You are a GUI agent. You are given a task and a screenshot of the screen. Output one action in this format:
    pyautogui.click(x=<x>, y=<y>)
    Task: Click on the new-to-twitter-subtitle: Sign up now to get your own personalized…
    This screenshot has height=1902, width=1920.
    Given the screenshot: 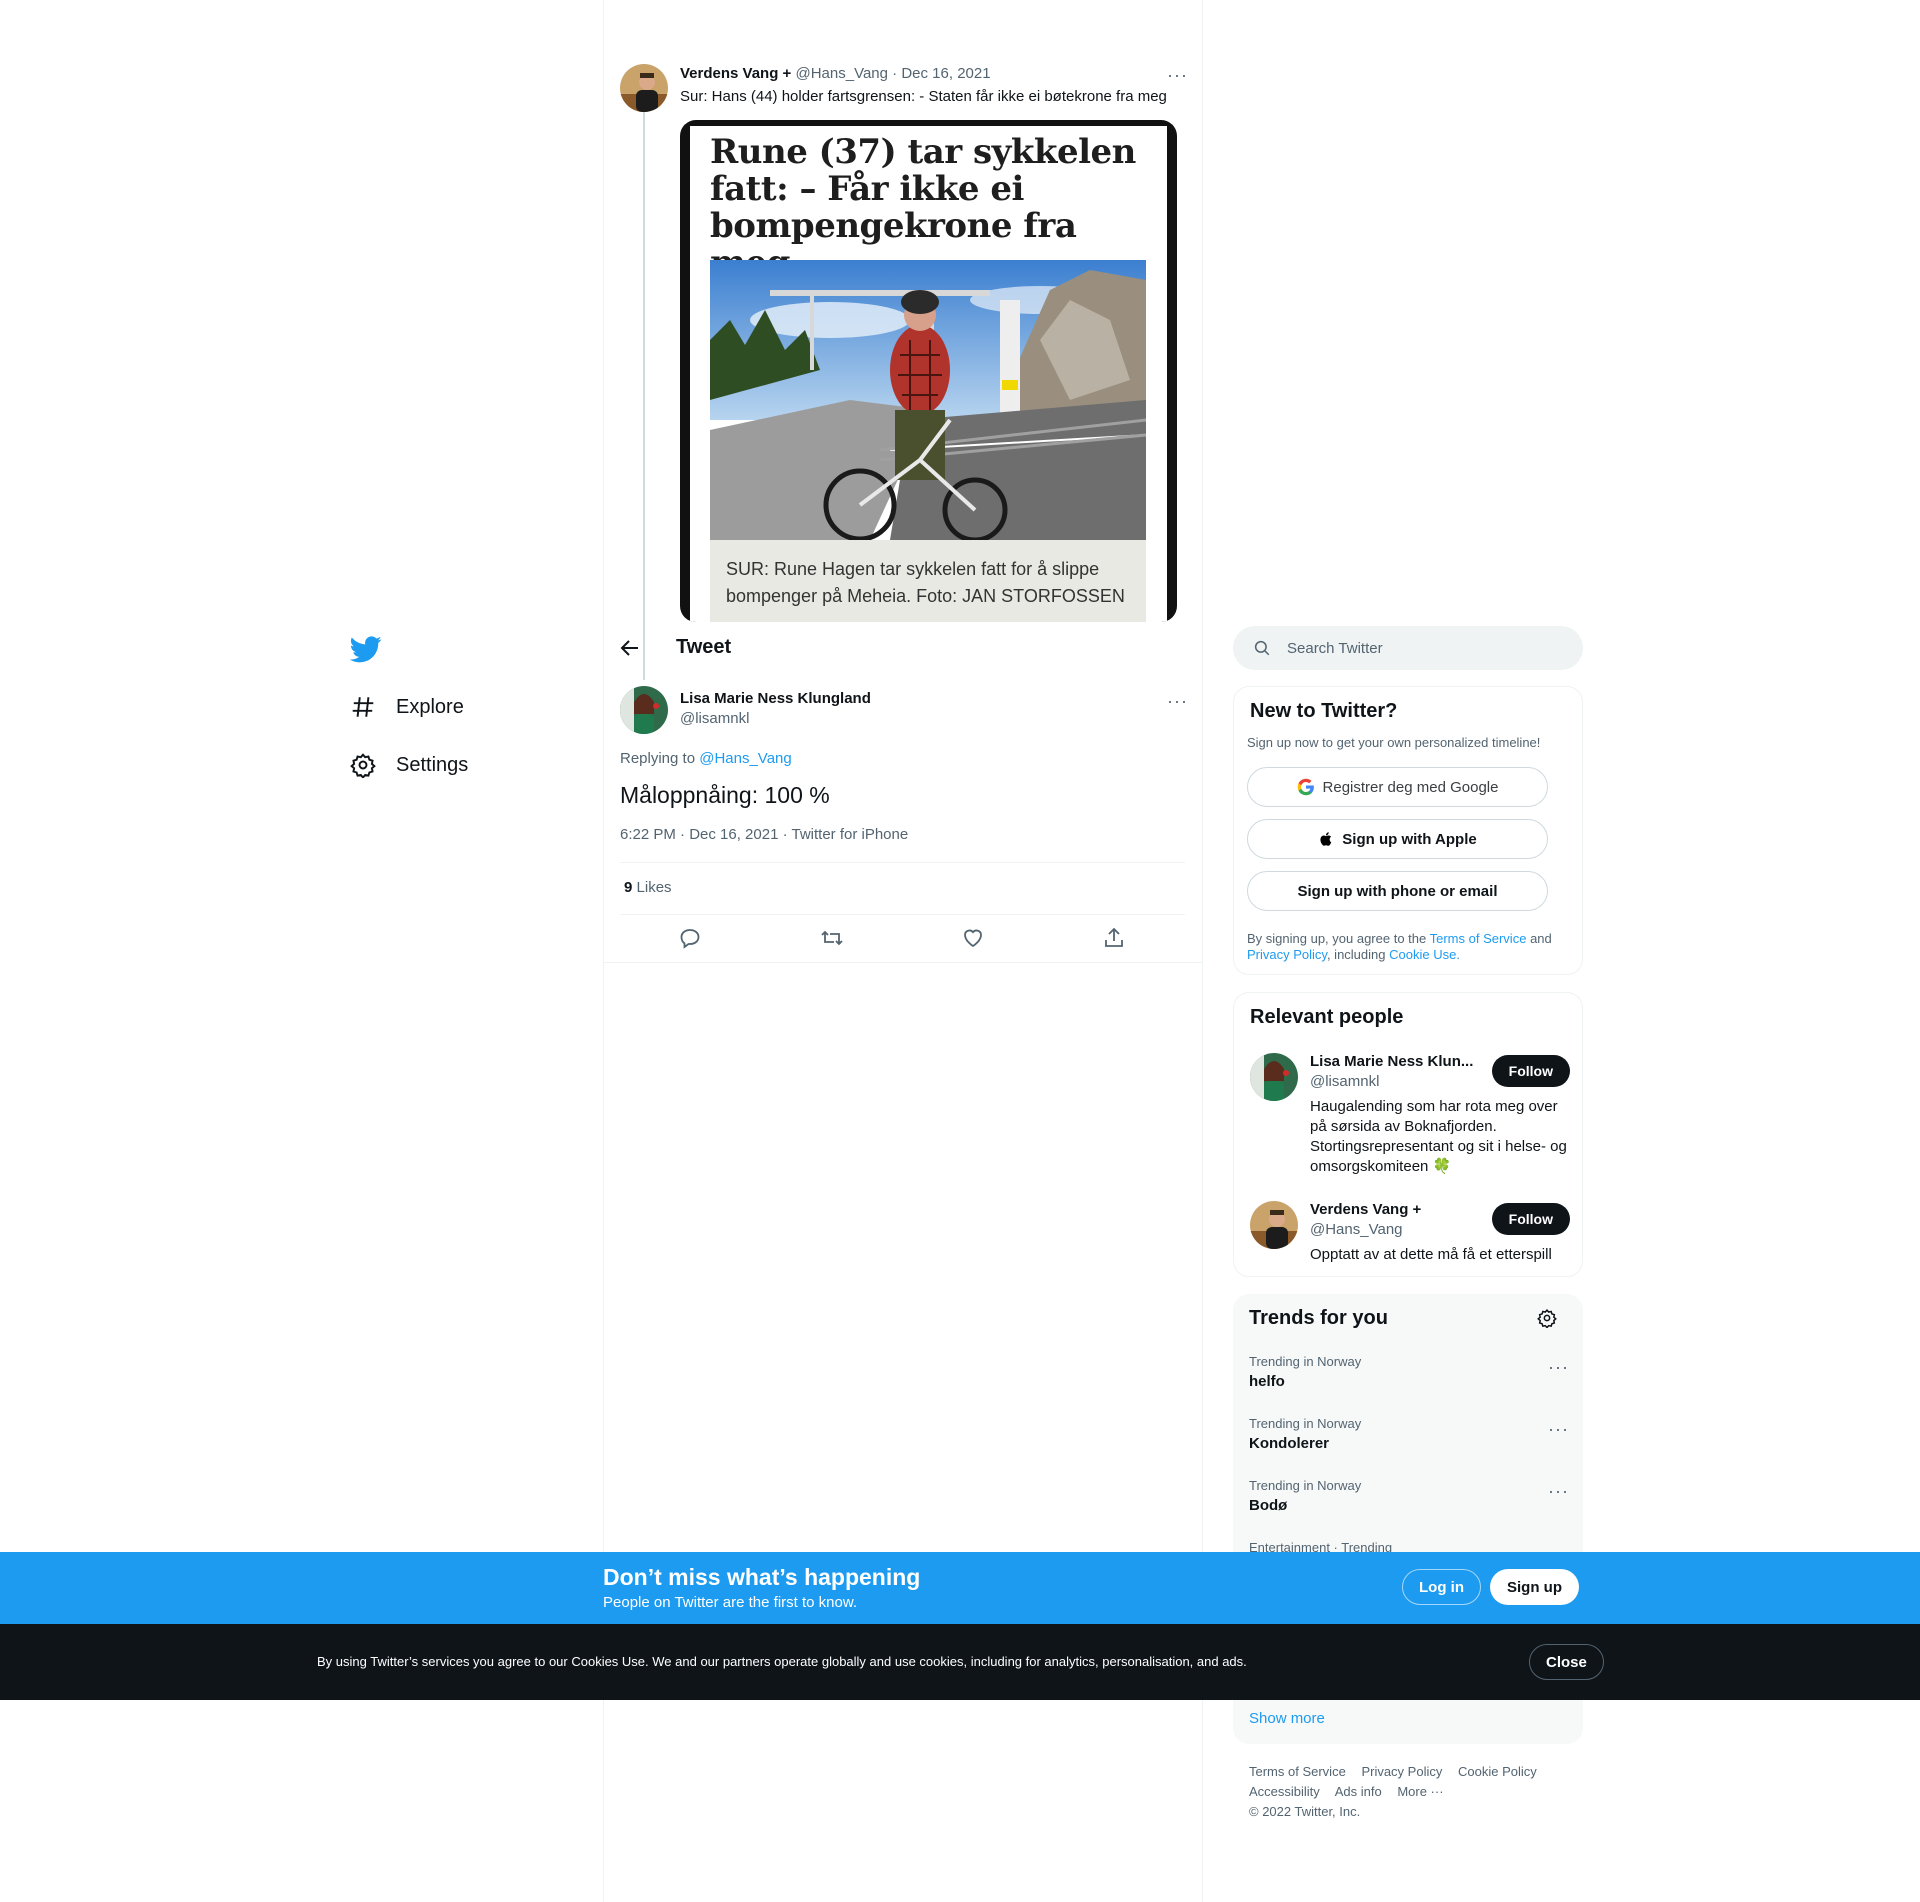 What is the action you would take?
    pyautogui.click(x=1394, y=742)
    